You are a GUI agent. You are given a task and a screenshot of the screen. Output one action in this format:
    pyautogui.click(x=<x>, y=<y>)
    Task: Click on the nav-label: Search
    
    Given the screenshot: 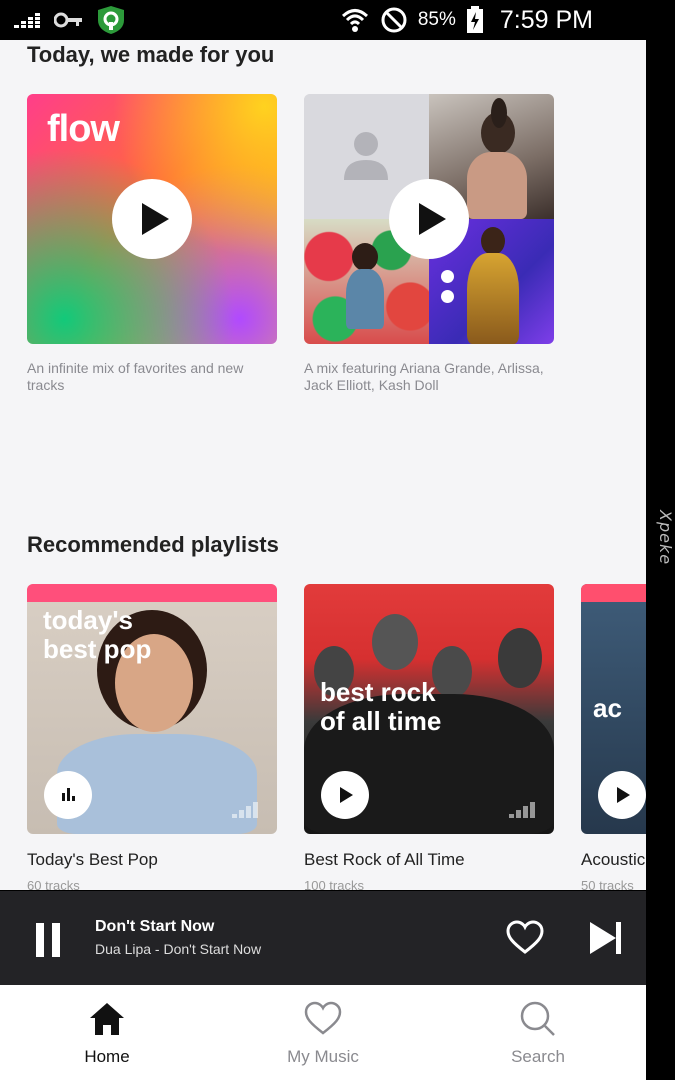 What is the action you would take?
    pyautogui.click(x=538, y=1056)
    